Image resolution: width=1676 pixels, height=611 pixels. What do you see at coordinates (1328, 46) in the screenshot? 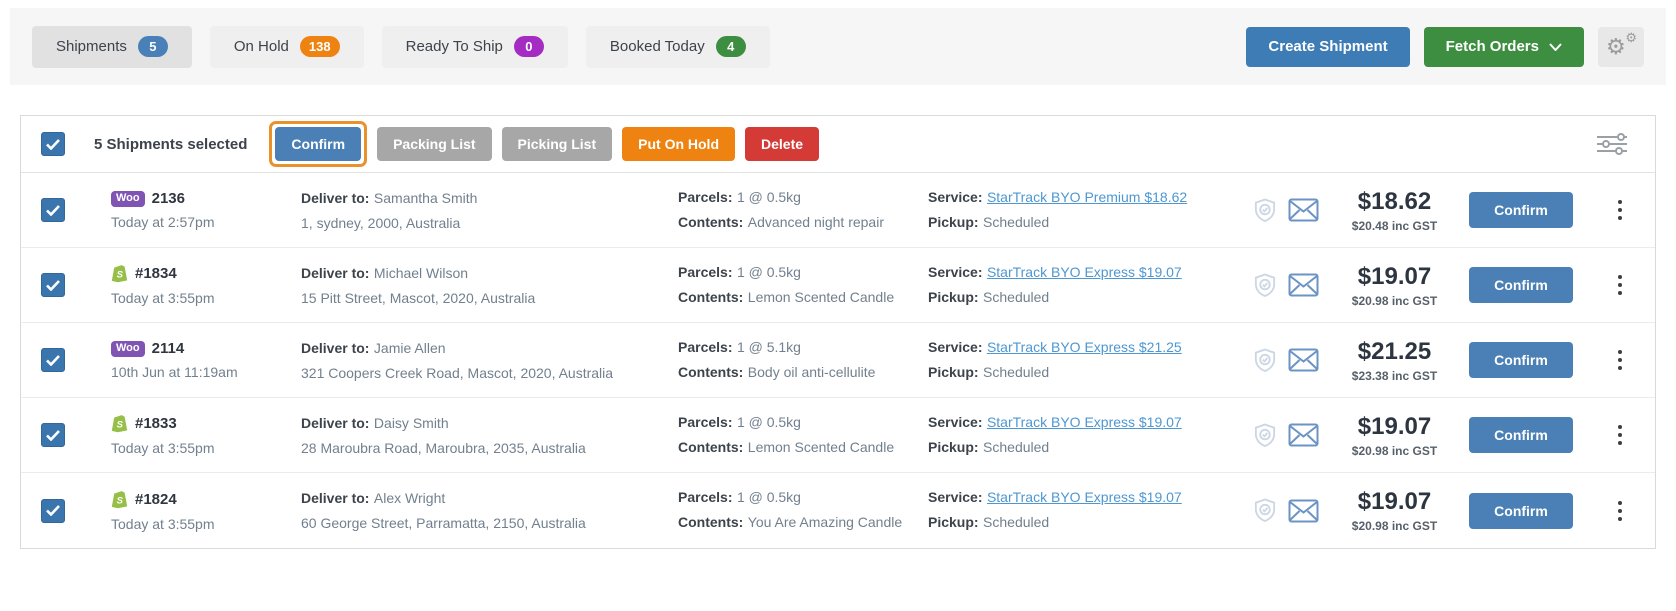
I see `create-shipment-button: Create Shipment` at bounding box center [1328, 46].